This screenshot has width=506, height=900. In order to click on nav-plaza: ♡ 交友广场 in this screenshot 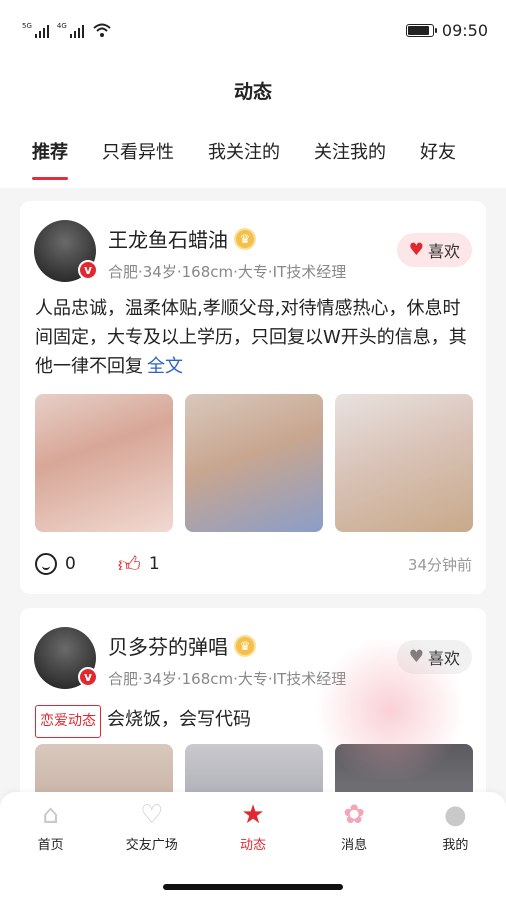, I will do `click(152, 826)`.